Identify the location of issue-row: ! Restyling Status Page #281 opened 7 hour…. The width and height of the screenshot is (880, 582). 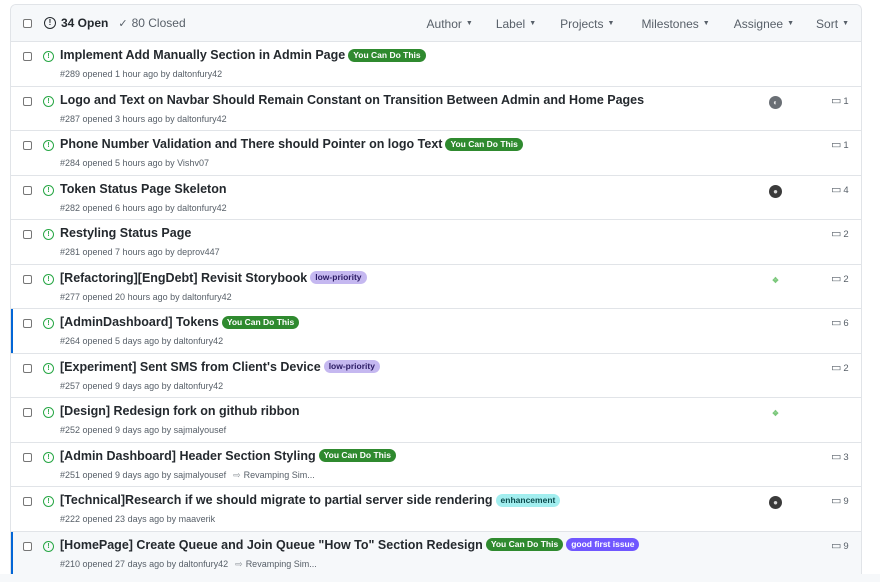
(436, 242).